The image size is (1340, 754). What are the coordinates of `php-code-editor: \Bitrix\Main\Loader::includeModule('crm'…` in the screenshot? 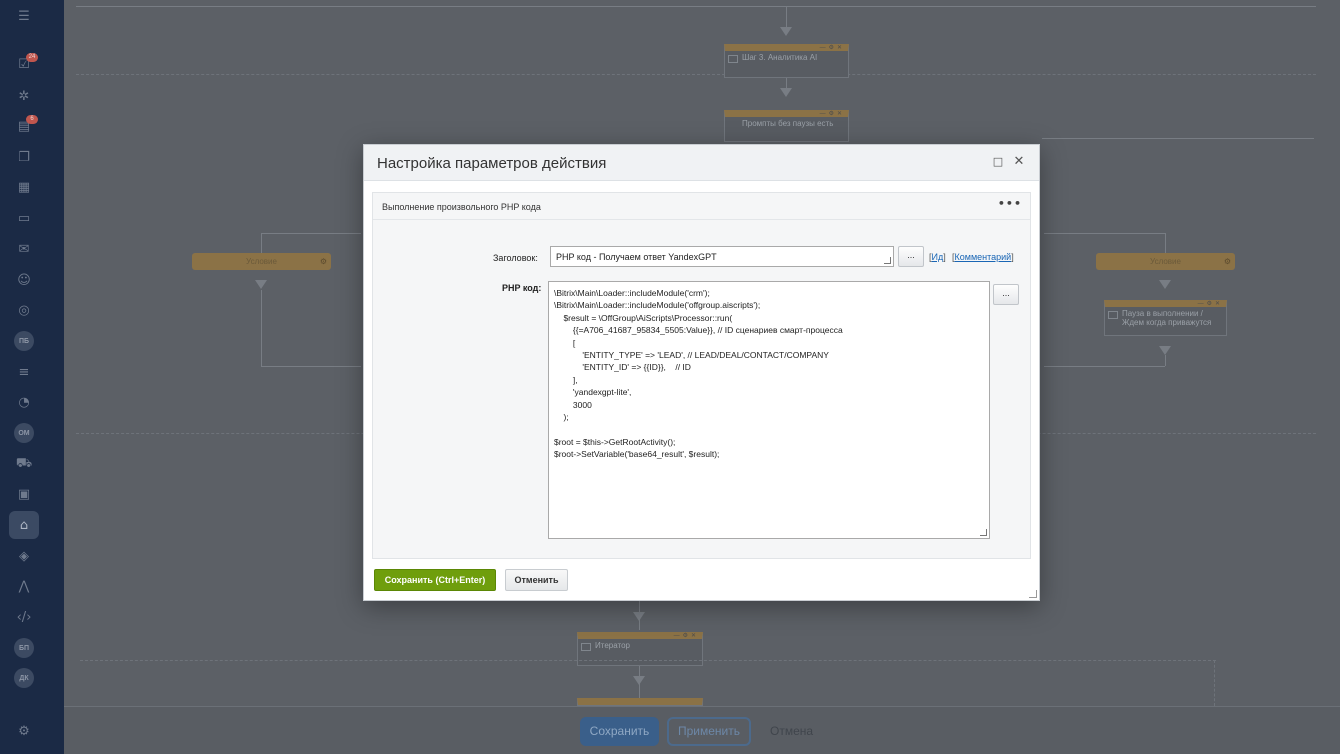 It's located at (769, 410).